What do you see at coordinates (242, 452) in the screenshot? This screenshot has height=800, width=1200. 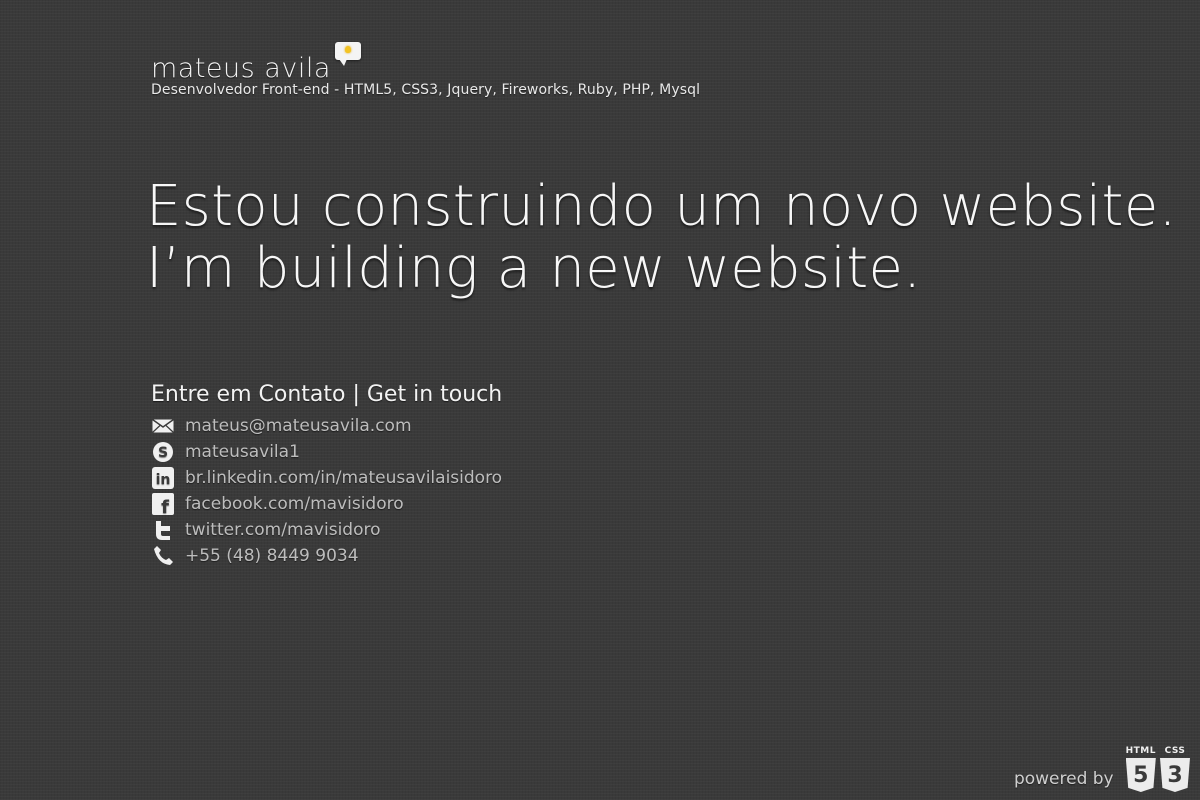 I see `skype-link: mateusavila1` at bounding box center [242, 452].